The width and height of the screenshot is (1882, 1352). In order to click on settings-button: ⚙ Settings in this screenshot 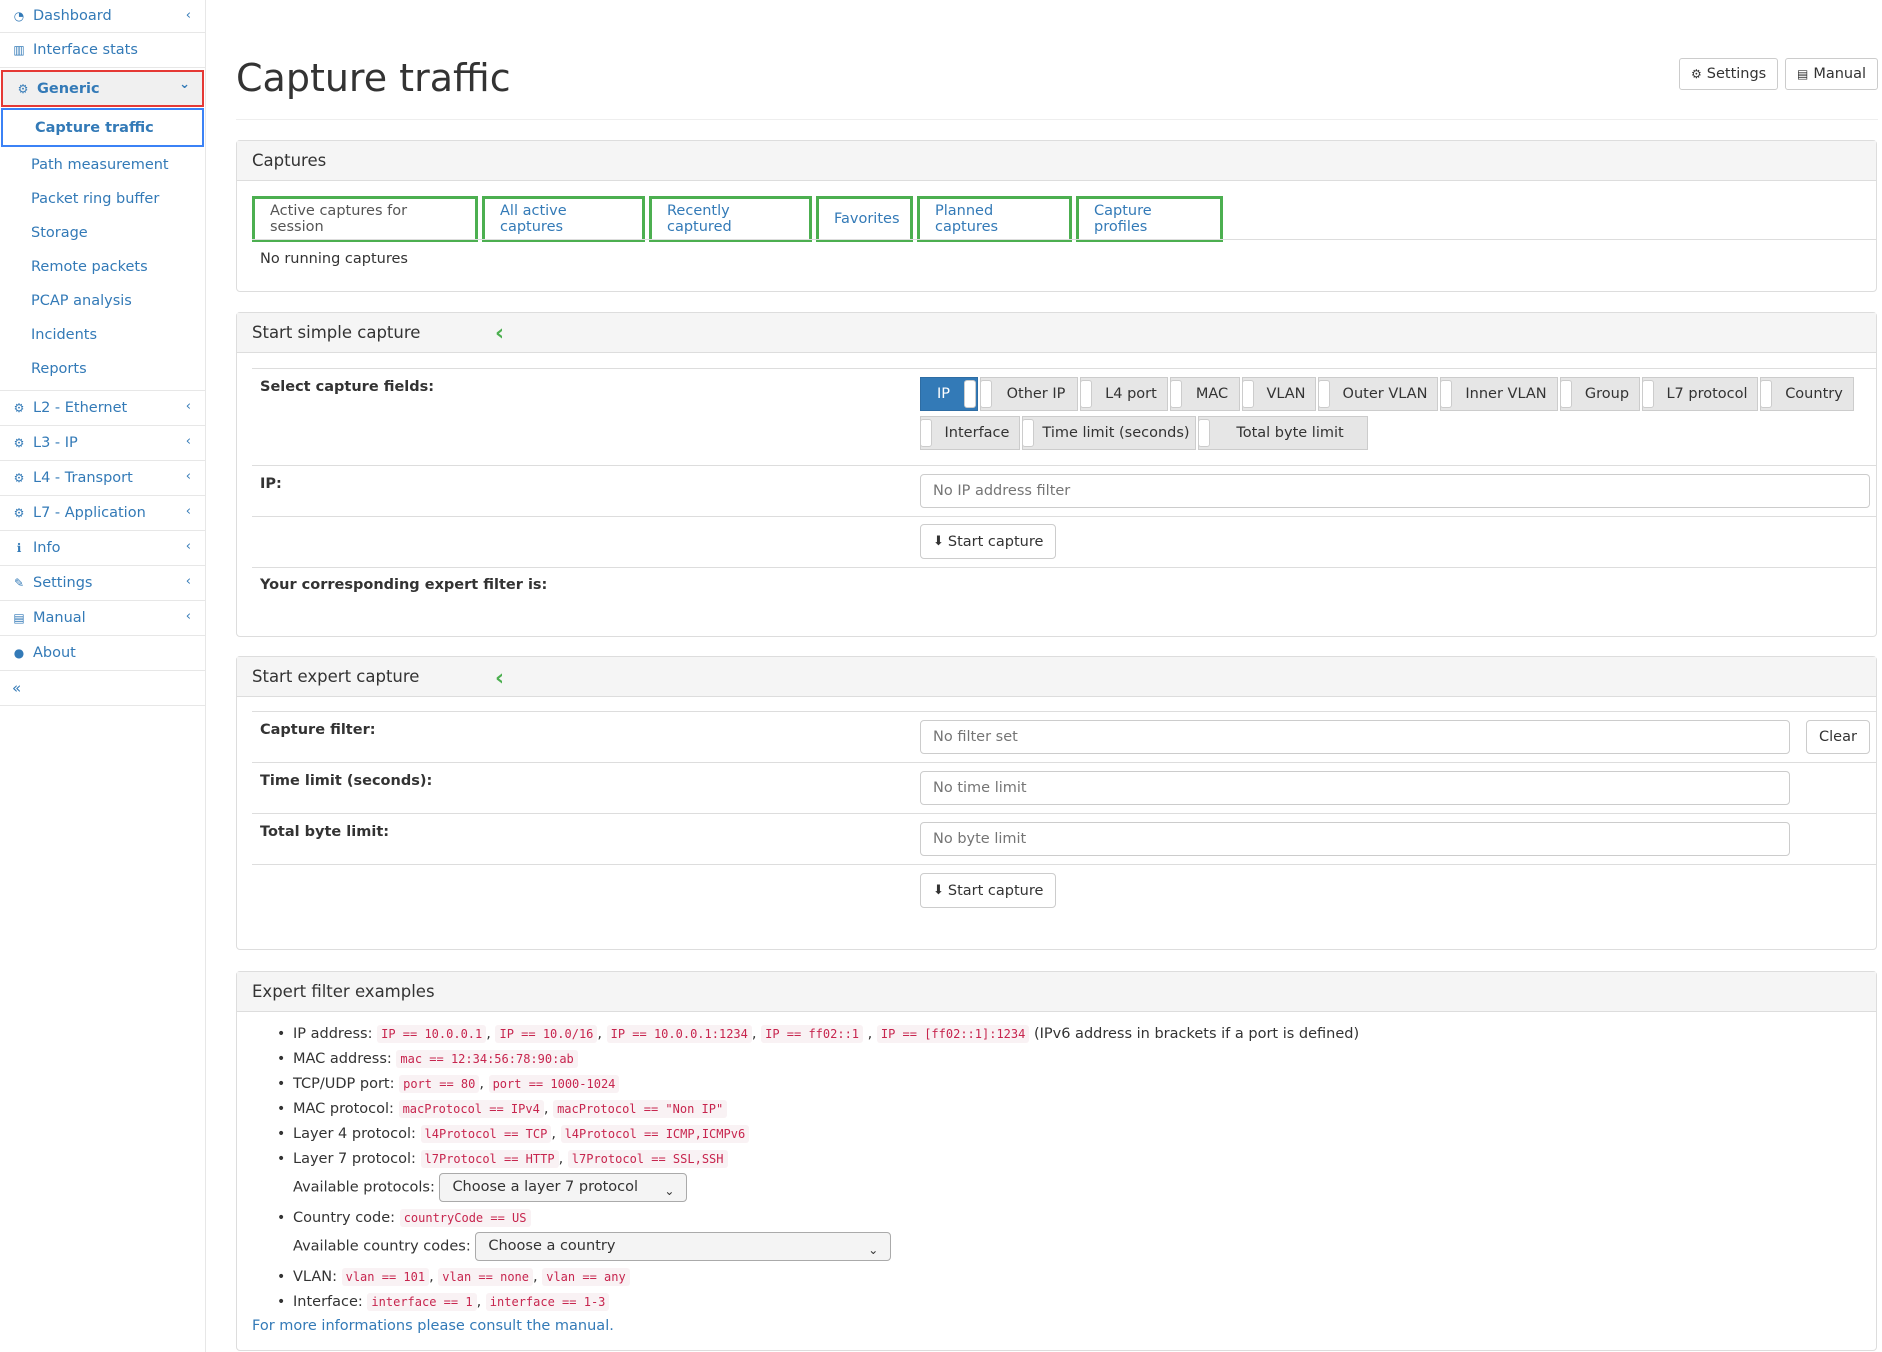, I will do `click(1729, 74)`.